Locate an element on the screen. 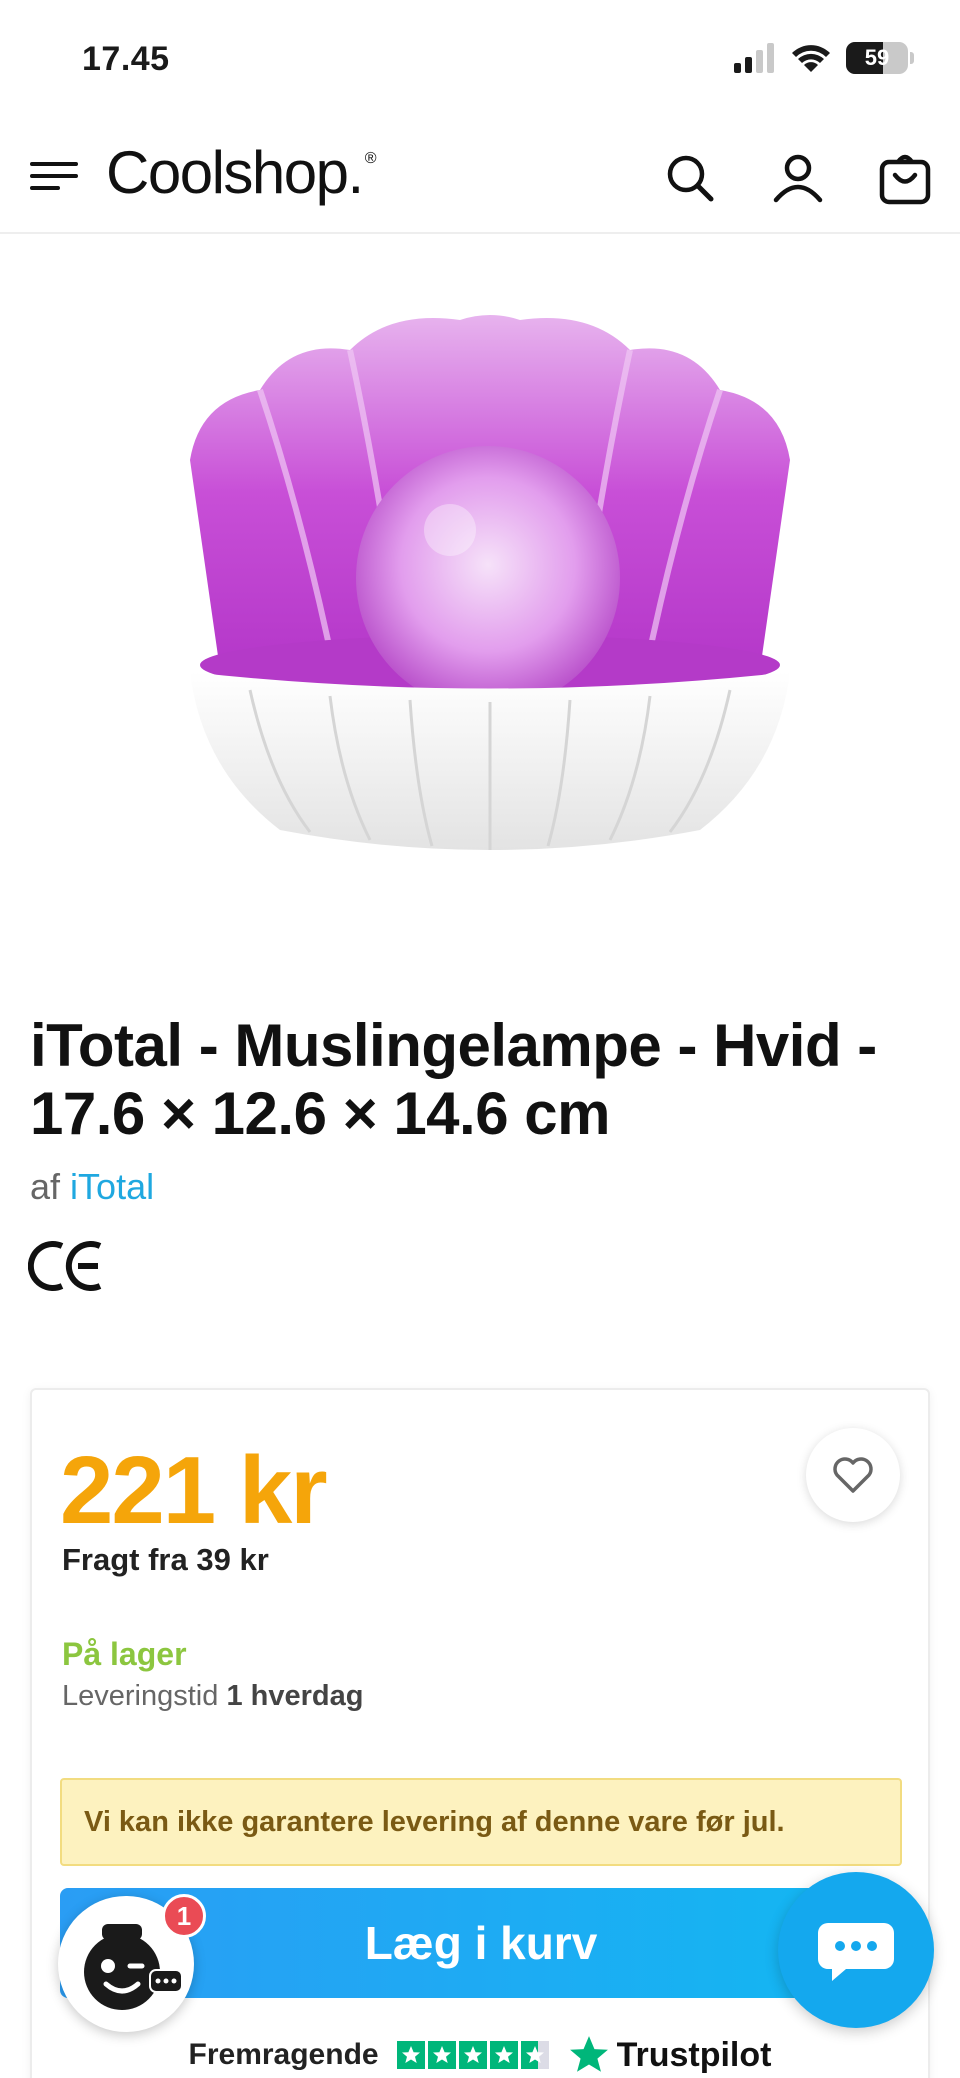 The image size is (960, 2078). status-bar: 17.45 59 is located at coordinates (480, 59).